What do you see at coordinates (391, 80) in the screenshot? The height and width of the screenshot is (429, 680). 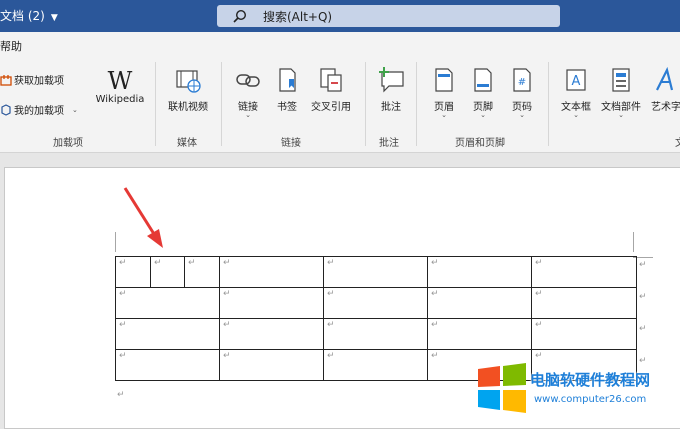 I see `new-comment-icon` at bounding box center [391, 80].